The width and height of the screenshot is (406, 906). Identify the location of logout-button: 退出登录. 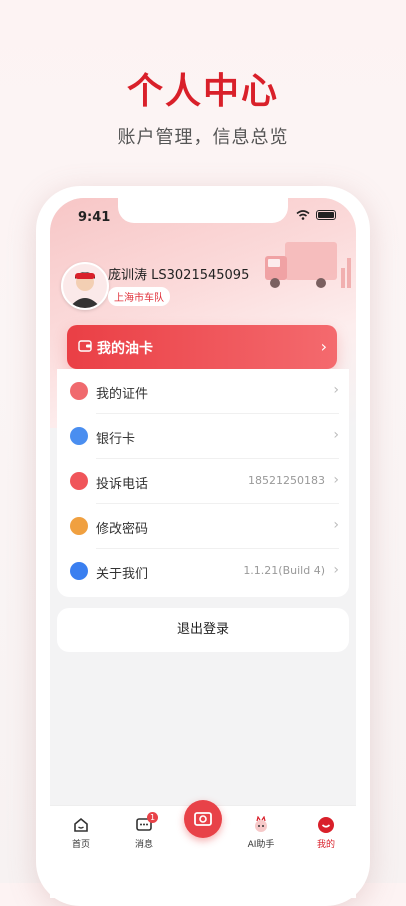
(203, 630).